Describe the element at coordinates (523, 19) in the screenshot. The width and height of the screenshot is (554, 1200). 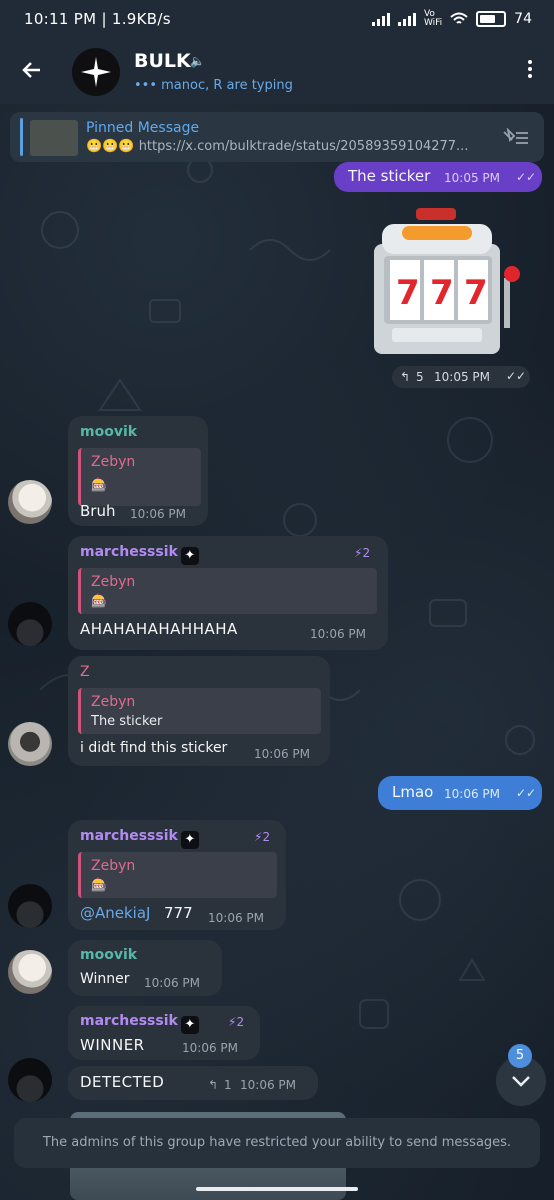
I see `battery-level: 74` at that location.